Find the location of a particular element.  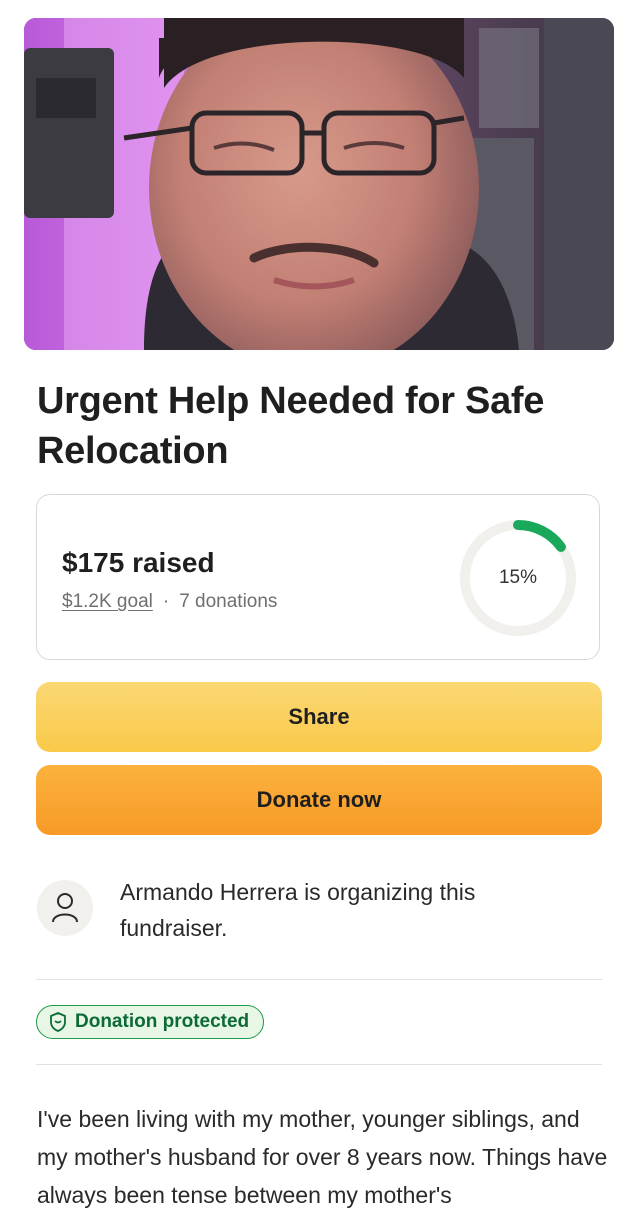

organizer-avatar is located at coordinates (65, 908).